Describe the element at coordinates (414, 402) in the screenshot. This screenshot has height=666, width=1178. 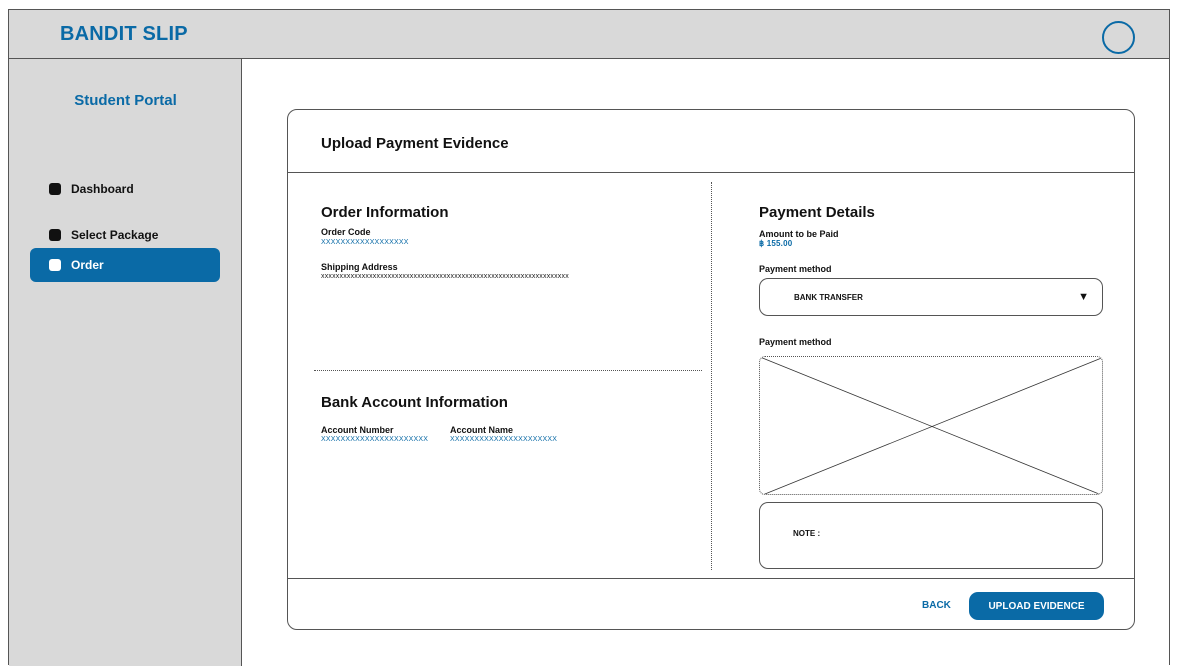
I see `bank-info-title: Bank Account Information` at that location.